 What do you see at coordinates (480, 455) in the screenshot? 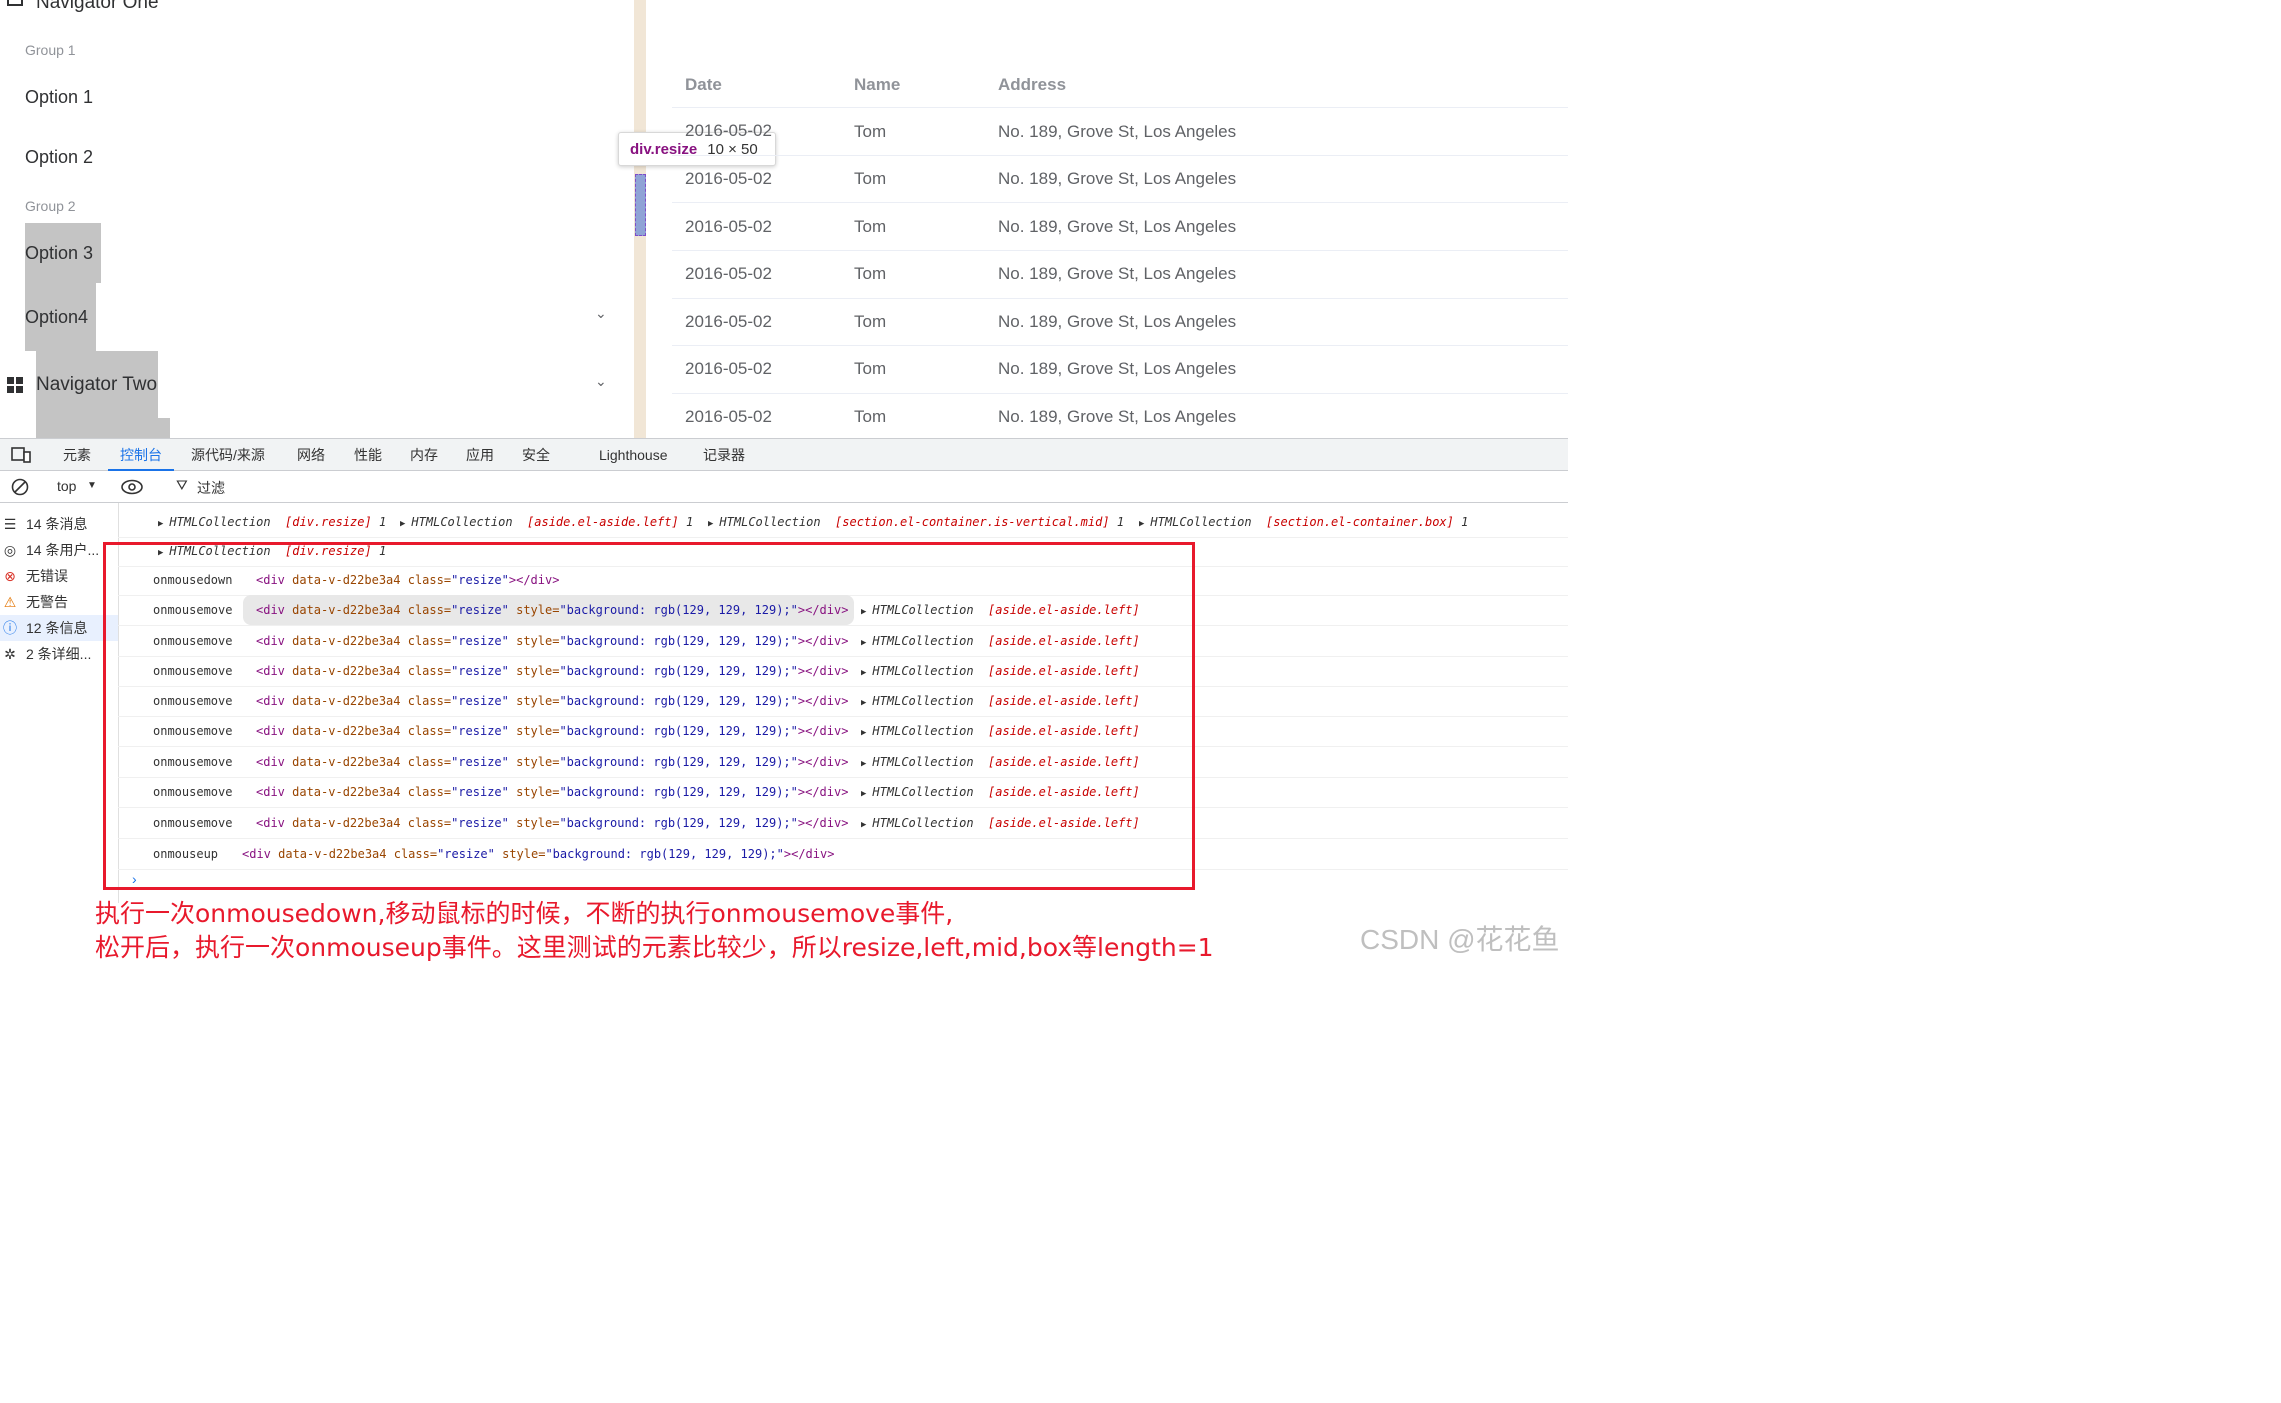
I see `tab-application: 应用` at bounding box center [480, 455].